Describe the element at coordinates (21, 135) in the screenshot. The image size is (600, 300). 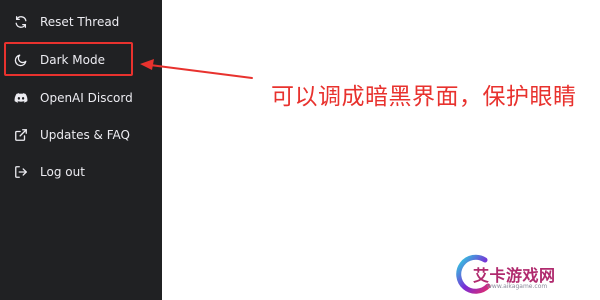
I see `external-link-icon` at that location.